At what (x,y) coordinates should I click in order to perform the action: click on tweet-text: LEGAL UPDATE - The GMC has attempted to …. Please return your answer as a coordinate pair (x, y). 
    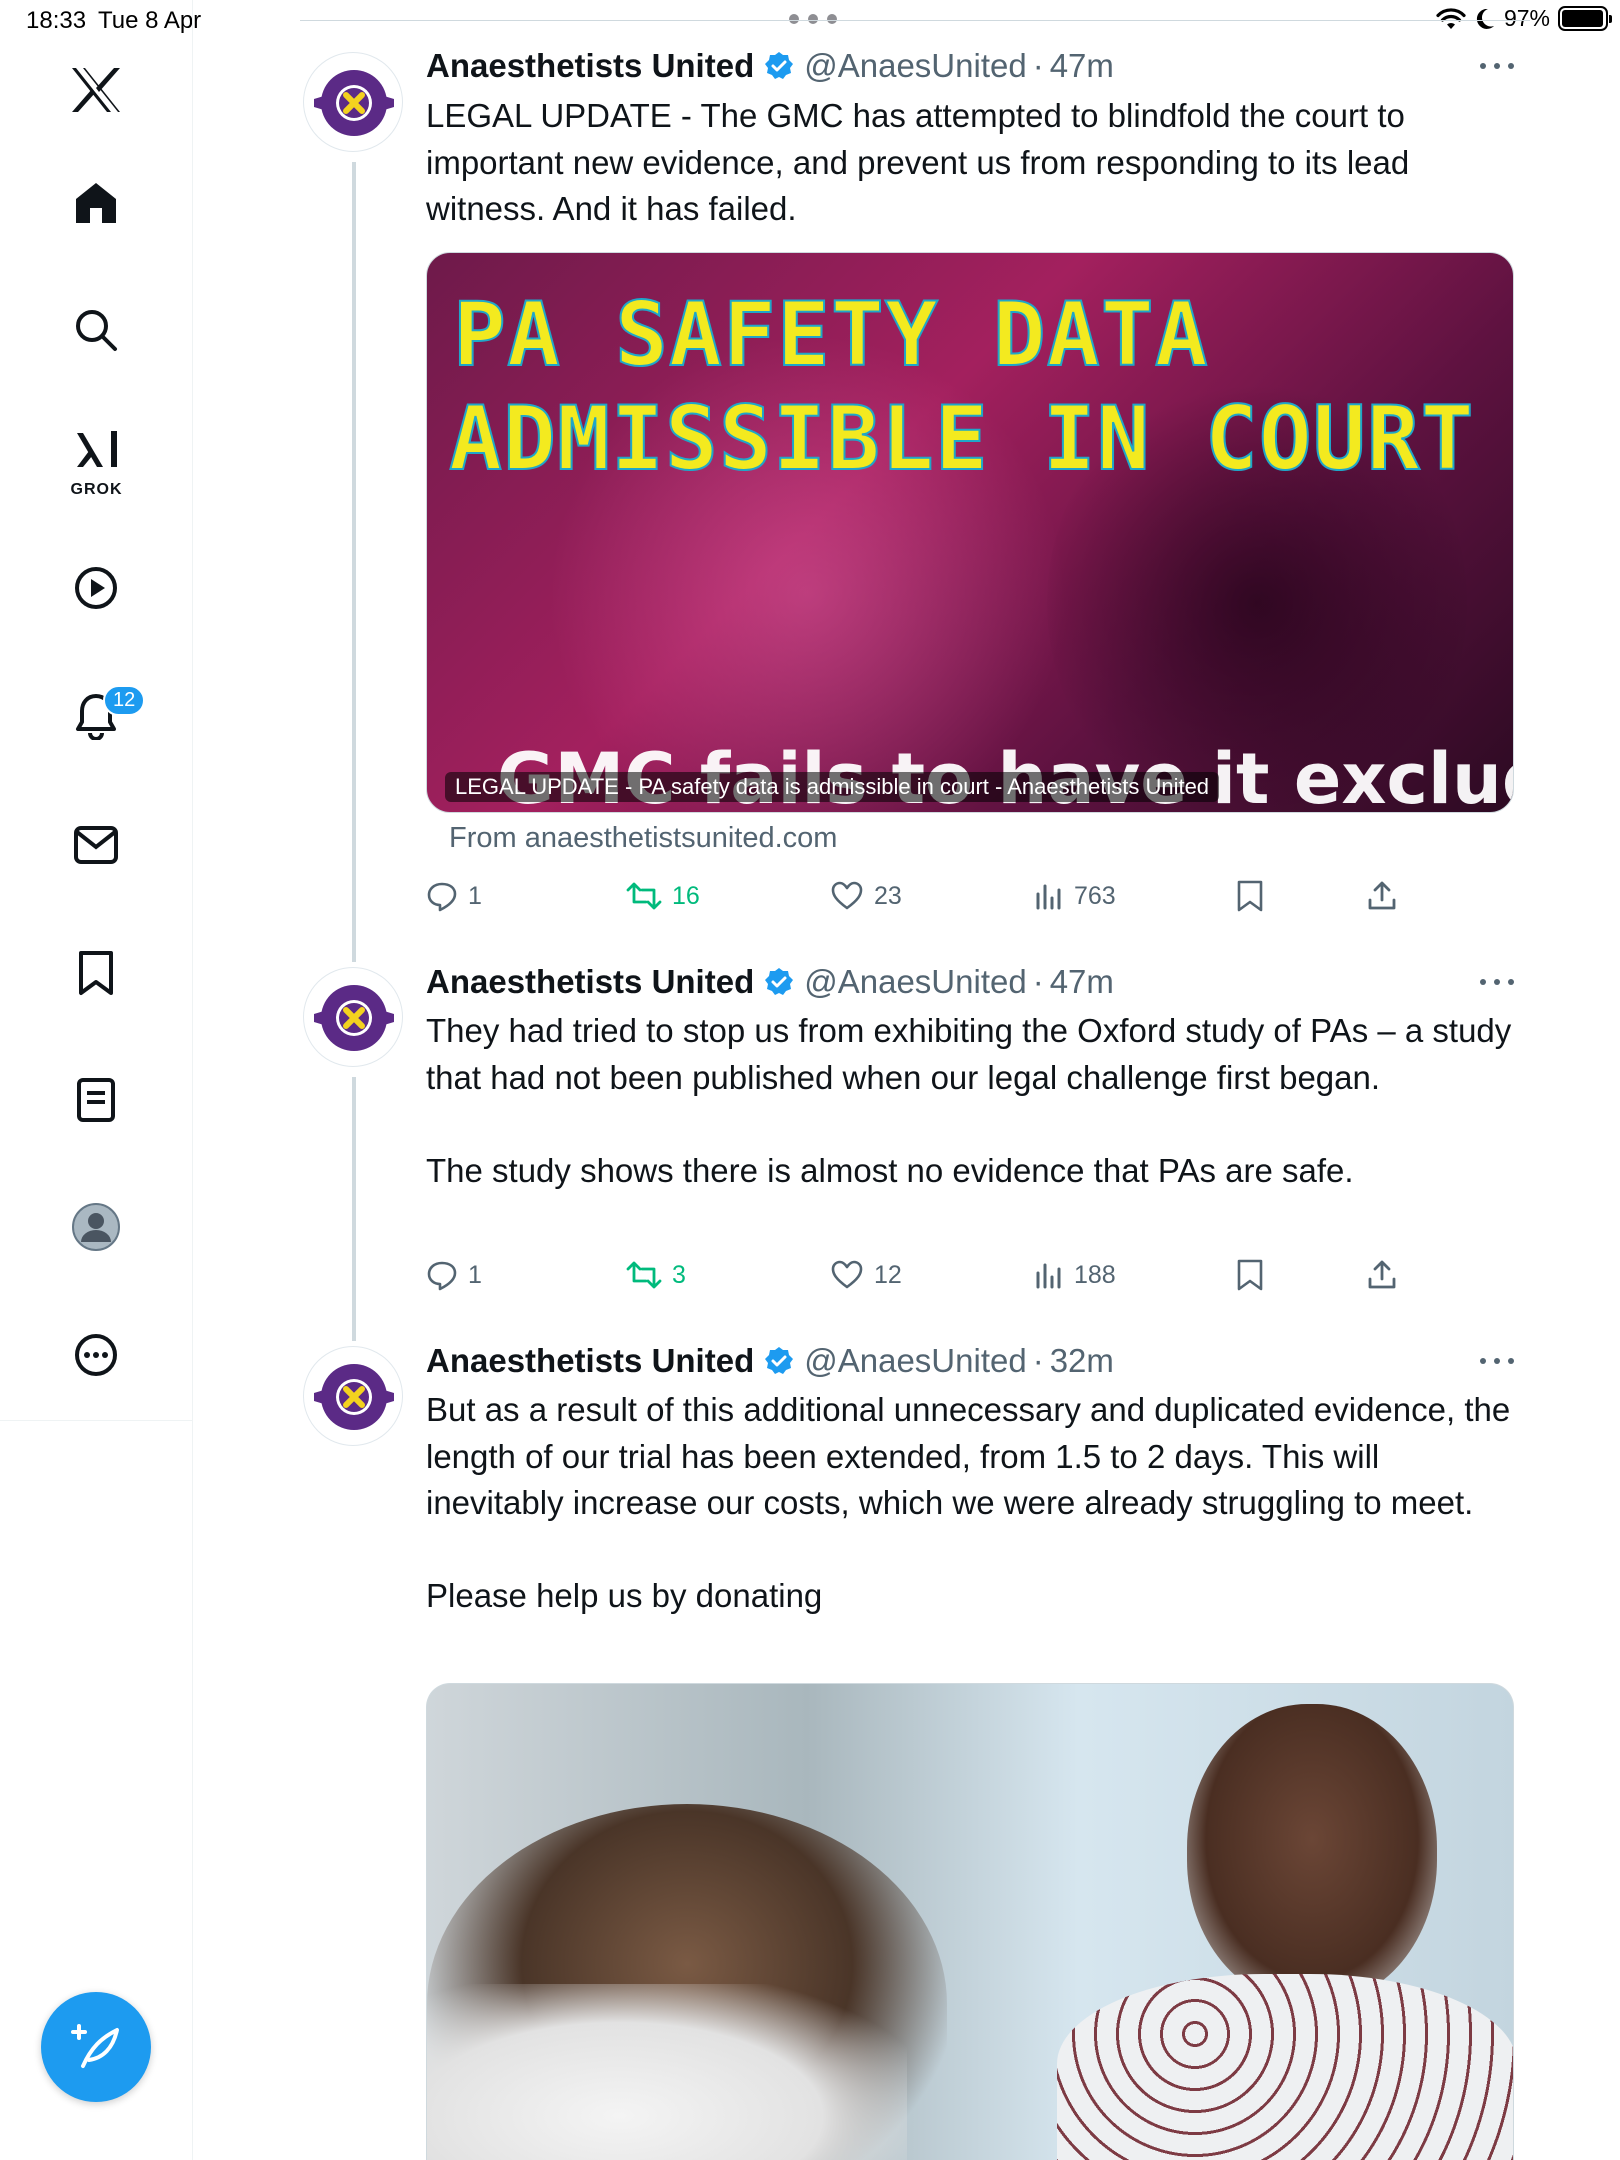
    Looking at the image, I should click on (922, 162).